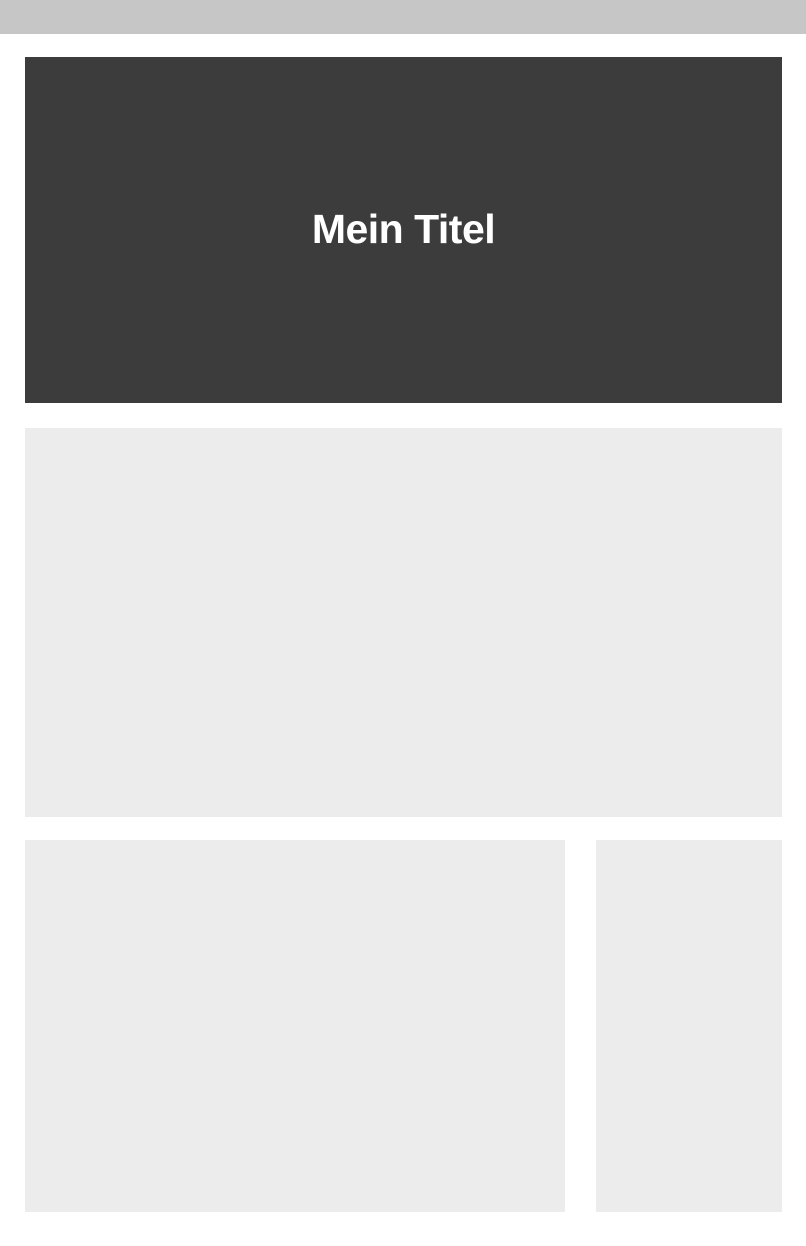 Image resolution: width=806 pixels, height=1246 pixels. Describe the element at coordinates (689, 1026) in the screenshot. I see `content-panel-sidebar` at that location.